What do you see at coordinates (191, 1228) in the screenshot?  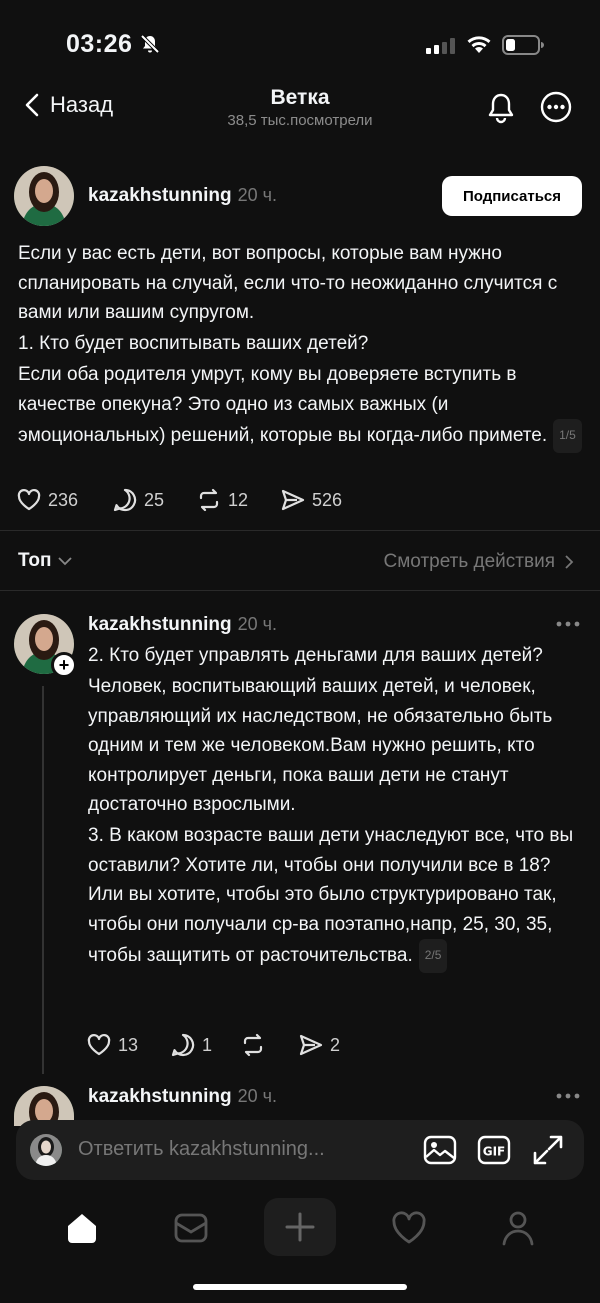 I see `inbox-icon` at bounding box center [191, 1228].